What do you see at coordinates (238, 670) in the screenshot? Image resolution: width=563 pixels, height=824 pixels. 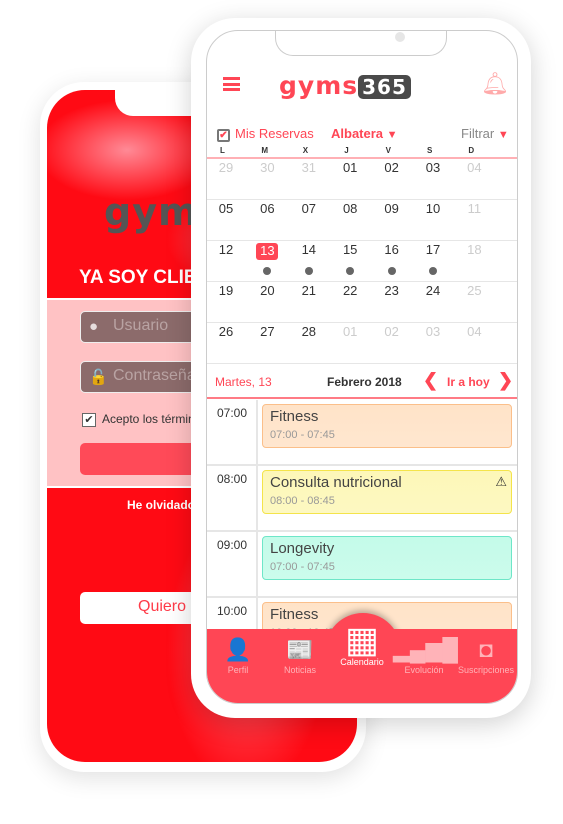 I see `nav-label: Perfil` at bounding box center [238, 670].